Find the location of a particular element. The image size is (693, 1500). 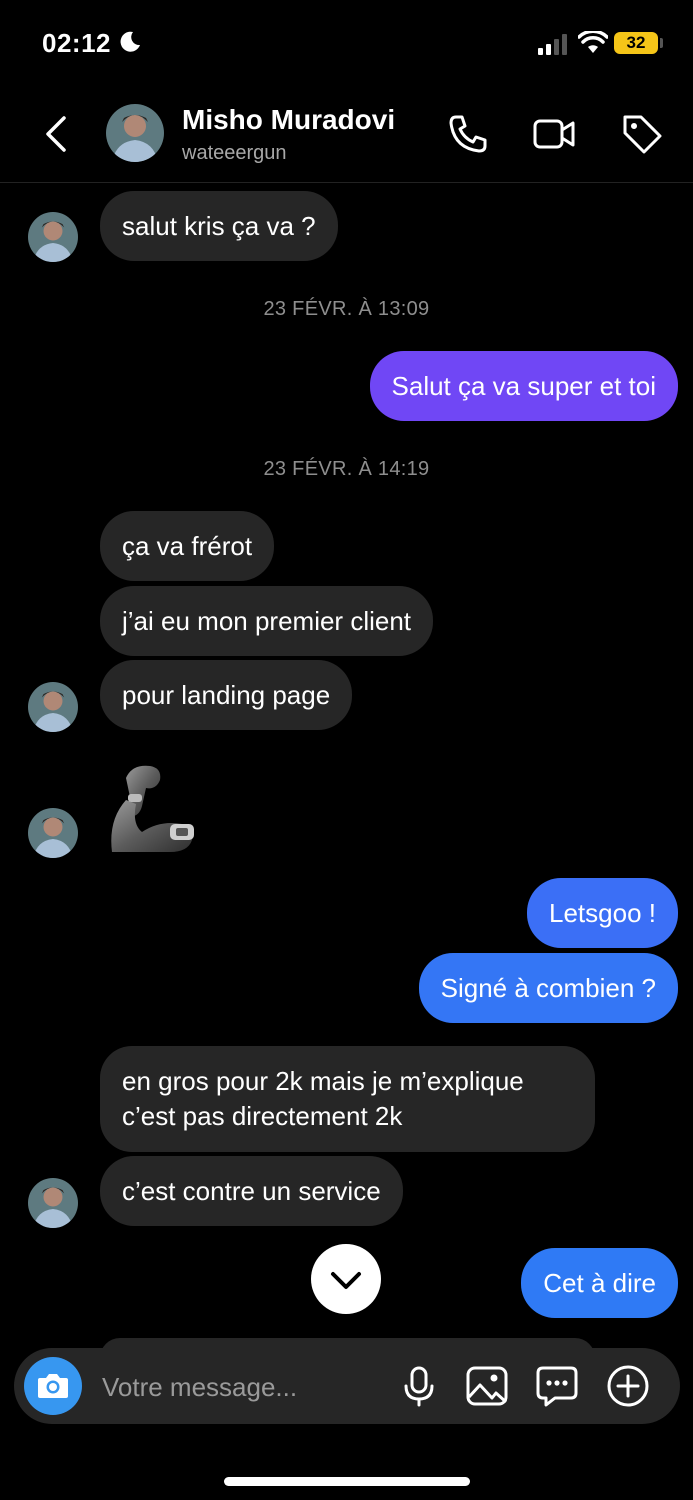

add-plus-icon is located at coordinates (628, 1386).